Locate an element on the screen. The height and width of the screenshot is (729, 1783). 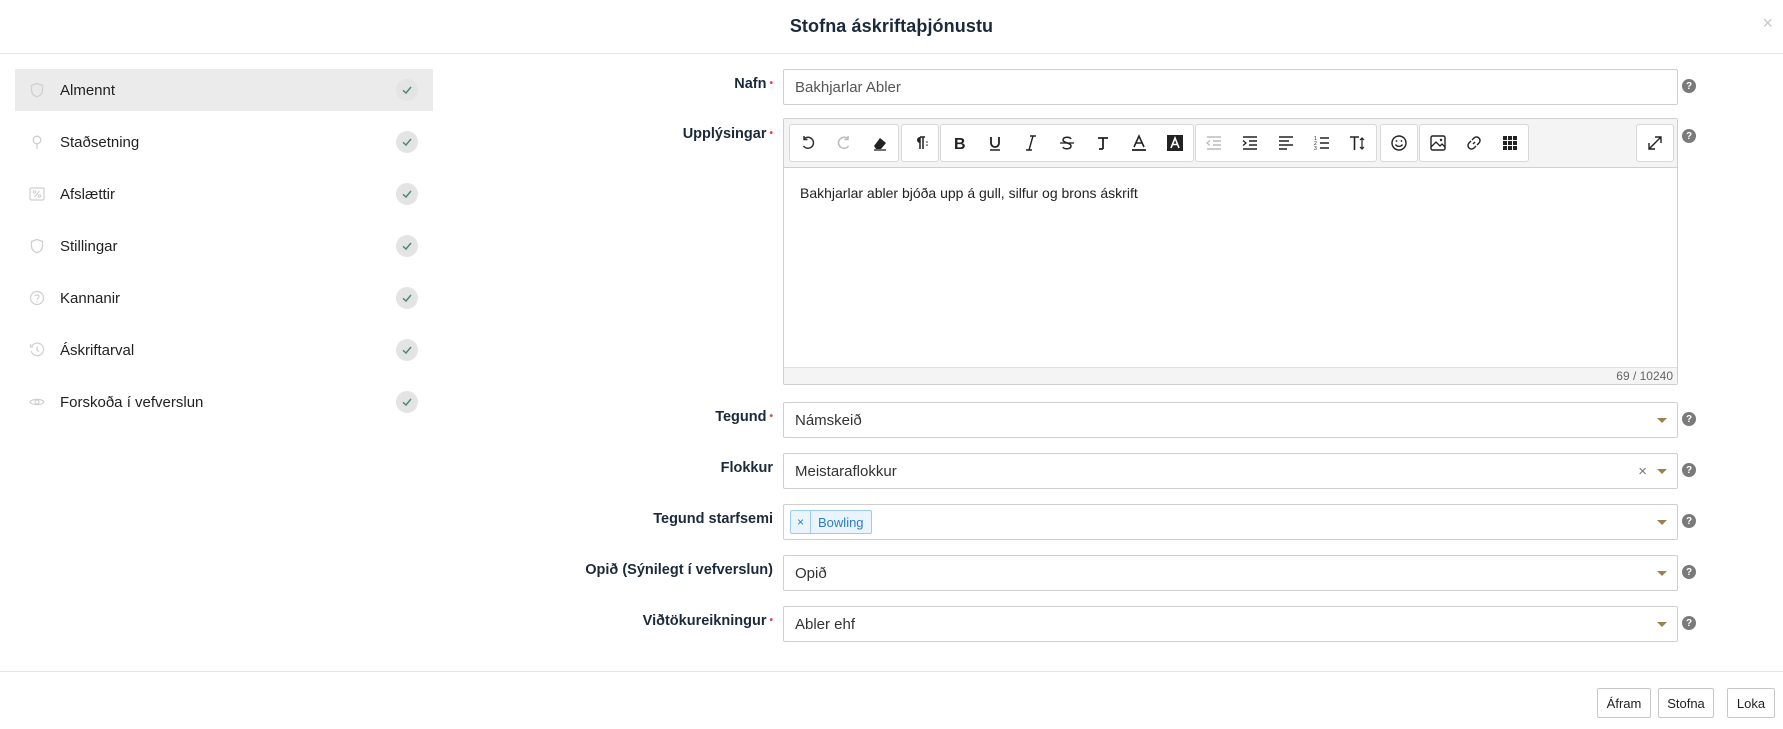
sidebar-item-label: Staðsetning is located at coordinates (100, 142).